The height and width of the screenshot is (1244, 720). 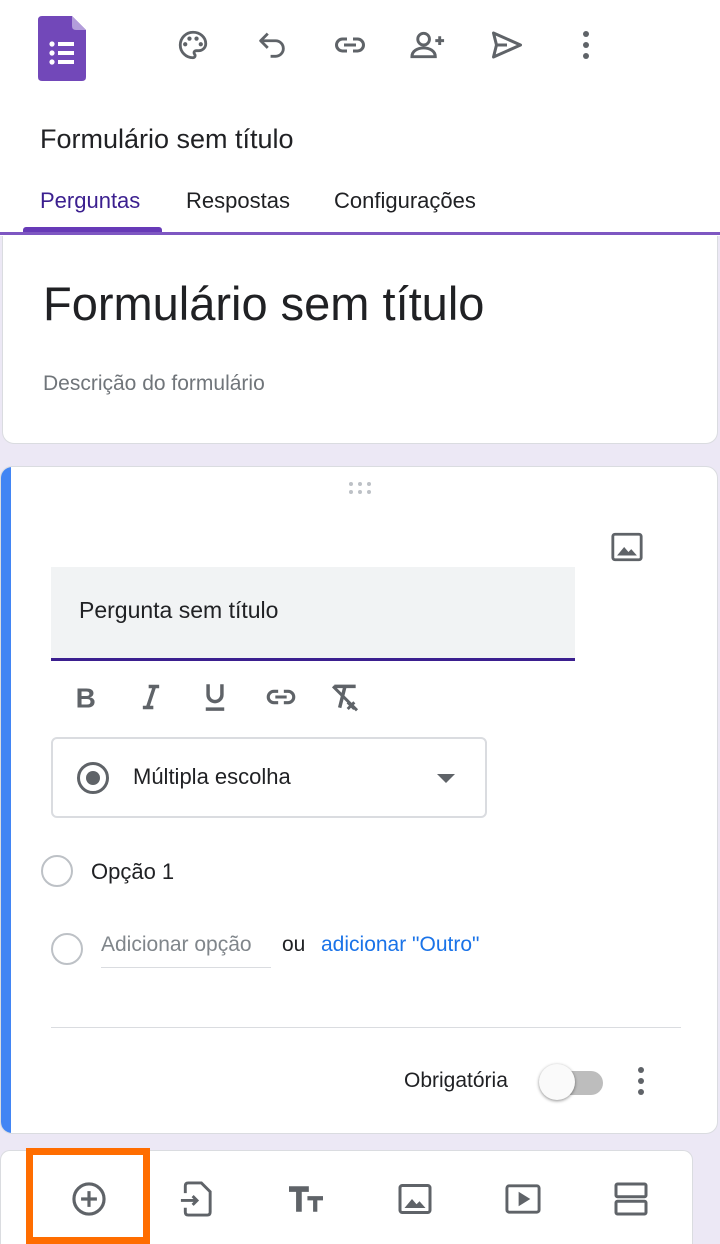 I want to click on top-app-bar, so click(x=360, y=50).